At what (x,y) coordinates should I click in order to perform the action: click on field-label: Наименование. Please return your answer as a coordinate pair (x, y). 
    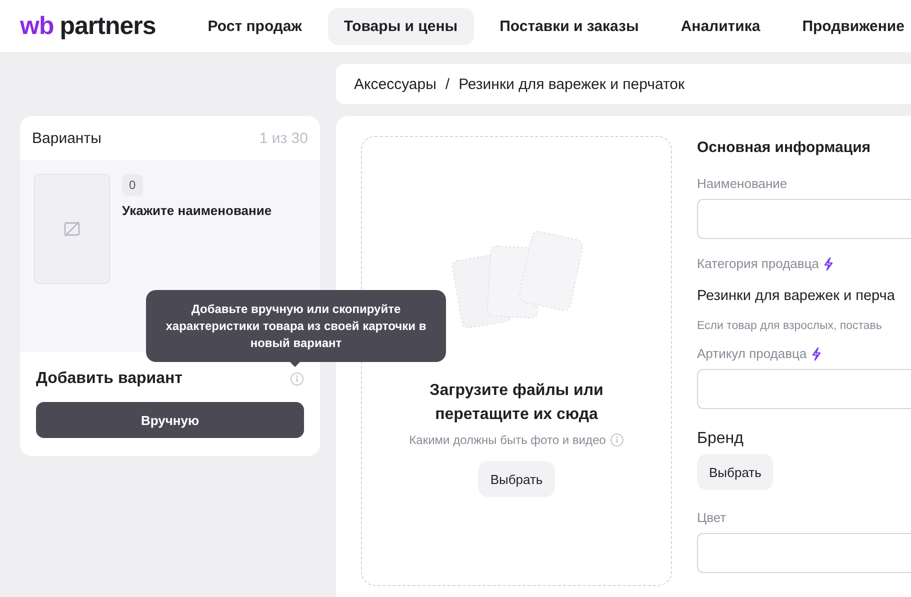
    Looking at the image, I should click on (742, 183).